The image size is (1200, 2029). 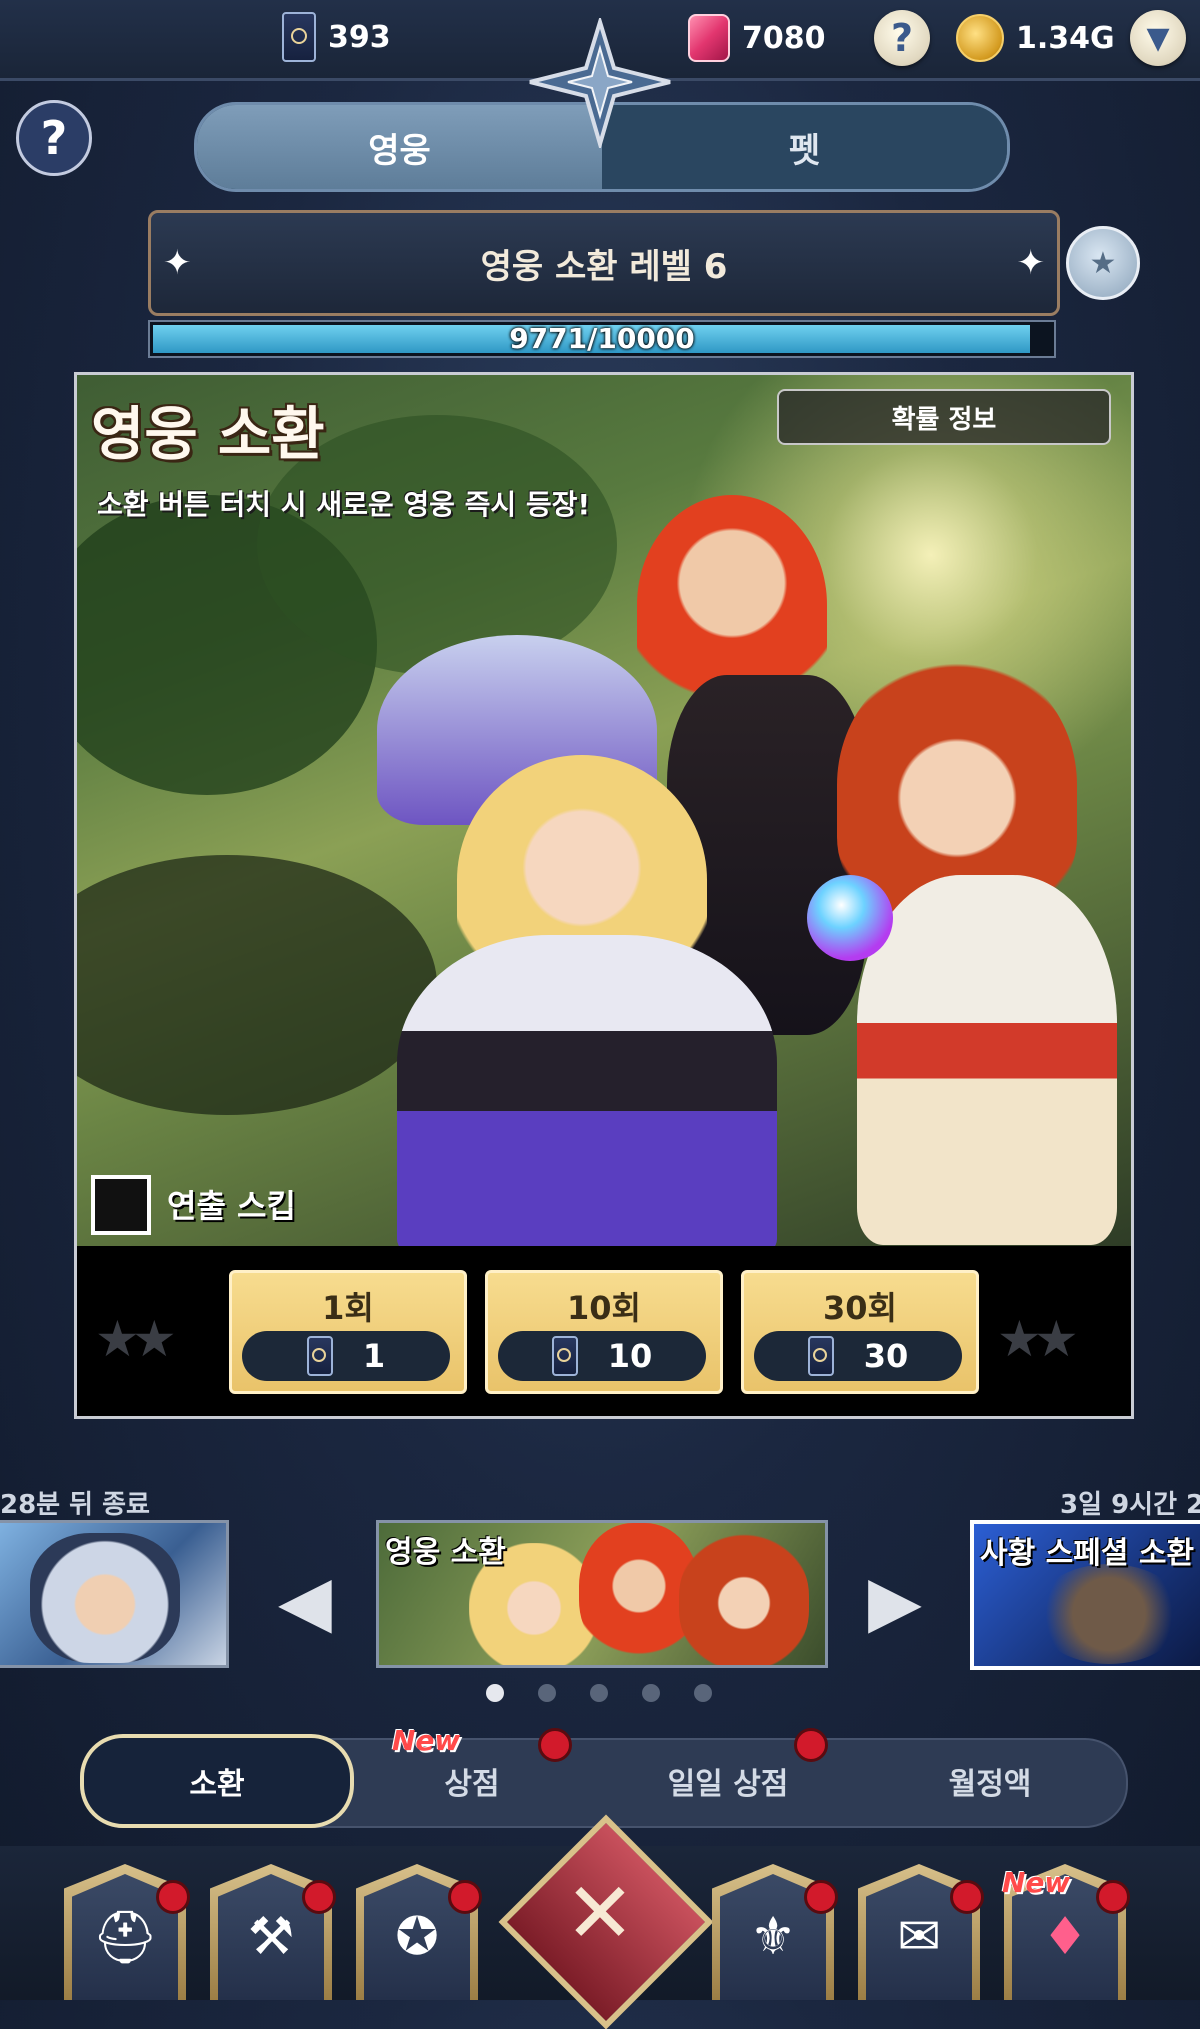 I want to click on summon-button-bar: ★★ 1회 1 10회 10 30회 30 ★★, so click(x=604, y=1332).